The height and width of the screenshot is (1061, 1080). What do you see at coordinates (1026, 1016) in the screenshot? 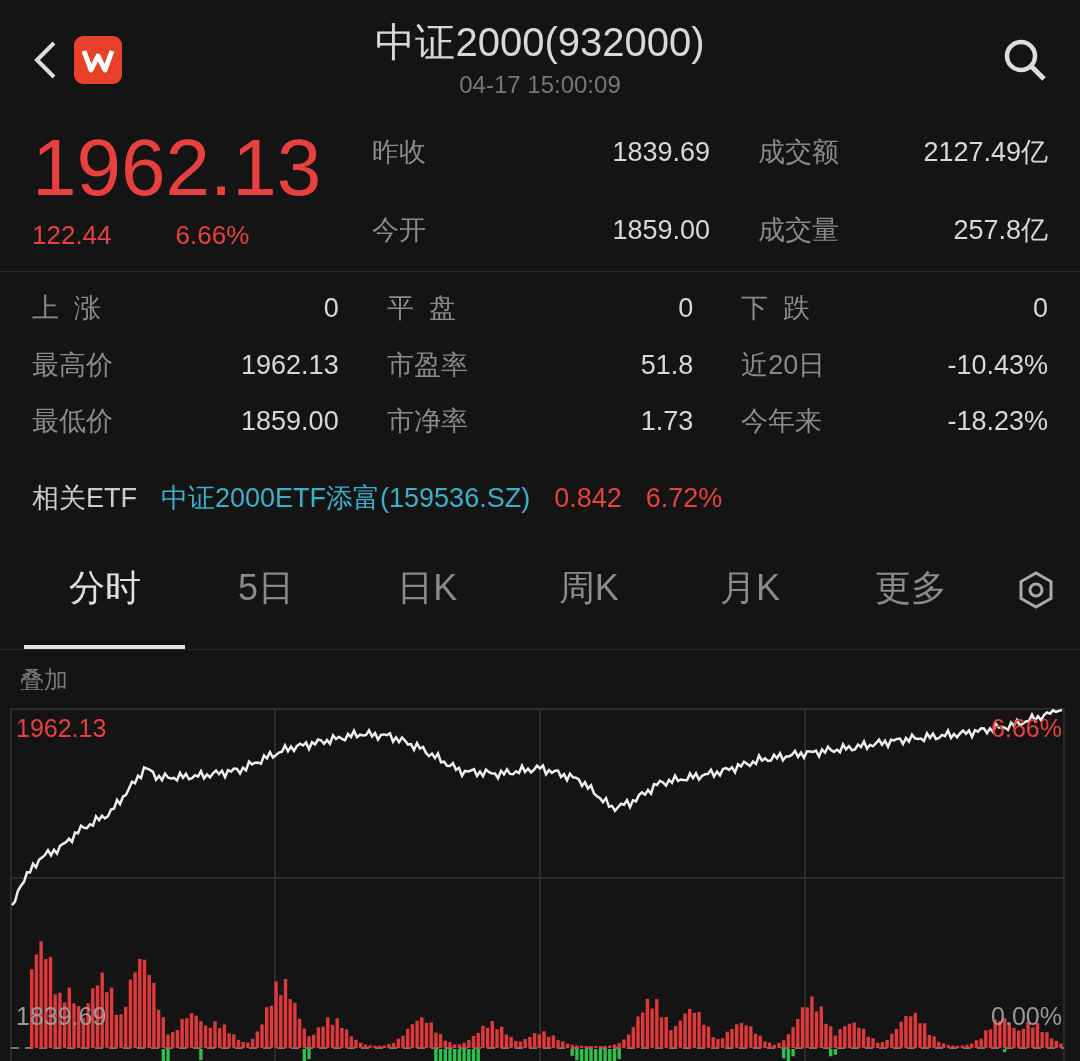
I see `base-percent-label: 0.00%` at bounding box center [1026, 1016].